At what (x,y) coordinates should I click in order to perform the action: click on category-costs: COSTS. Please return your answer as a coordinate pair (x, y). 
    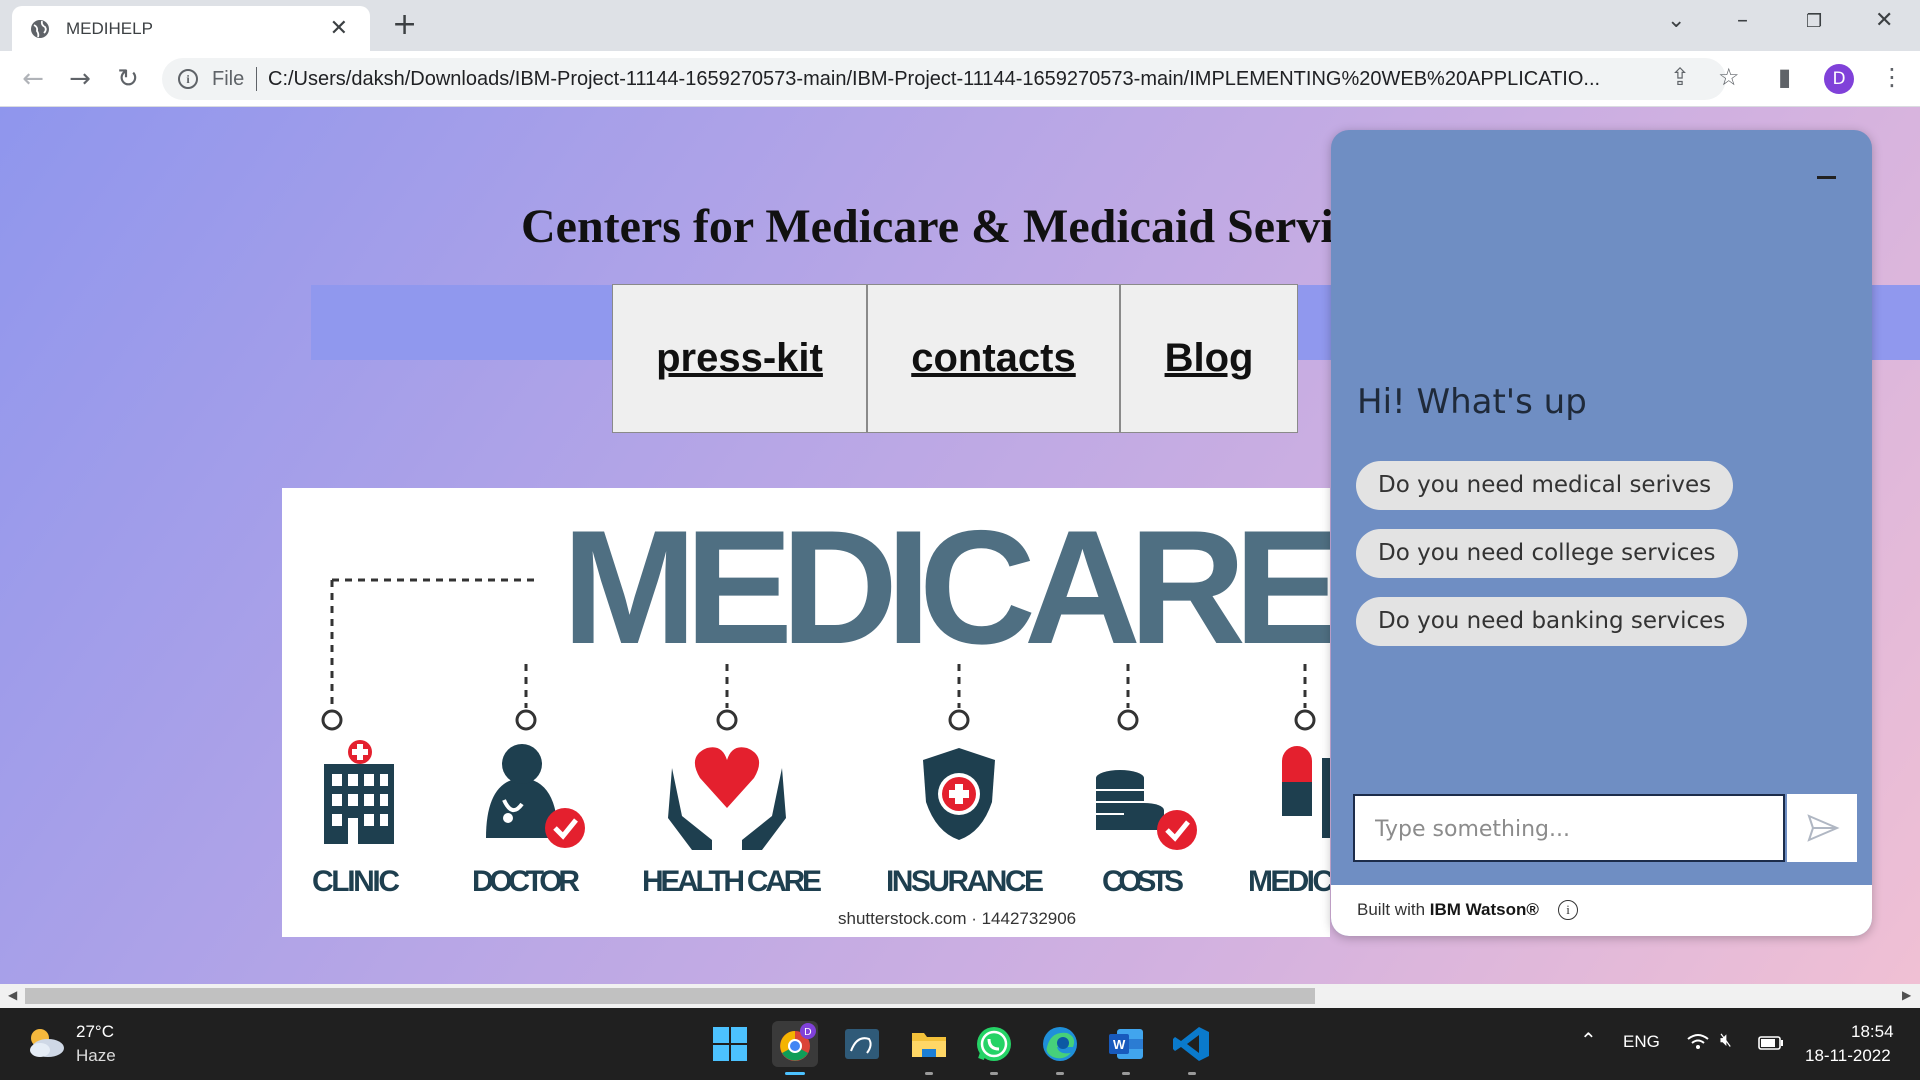
    Looking at the image, I should click on (1143, 881).